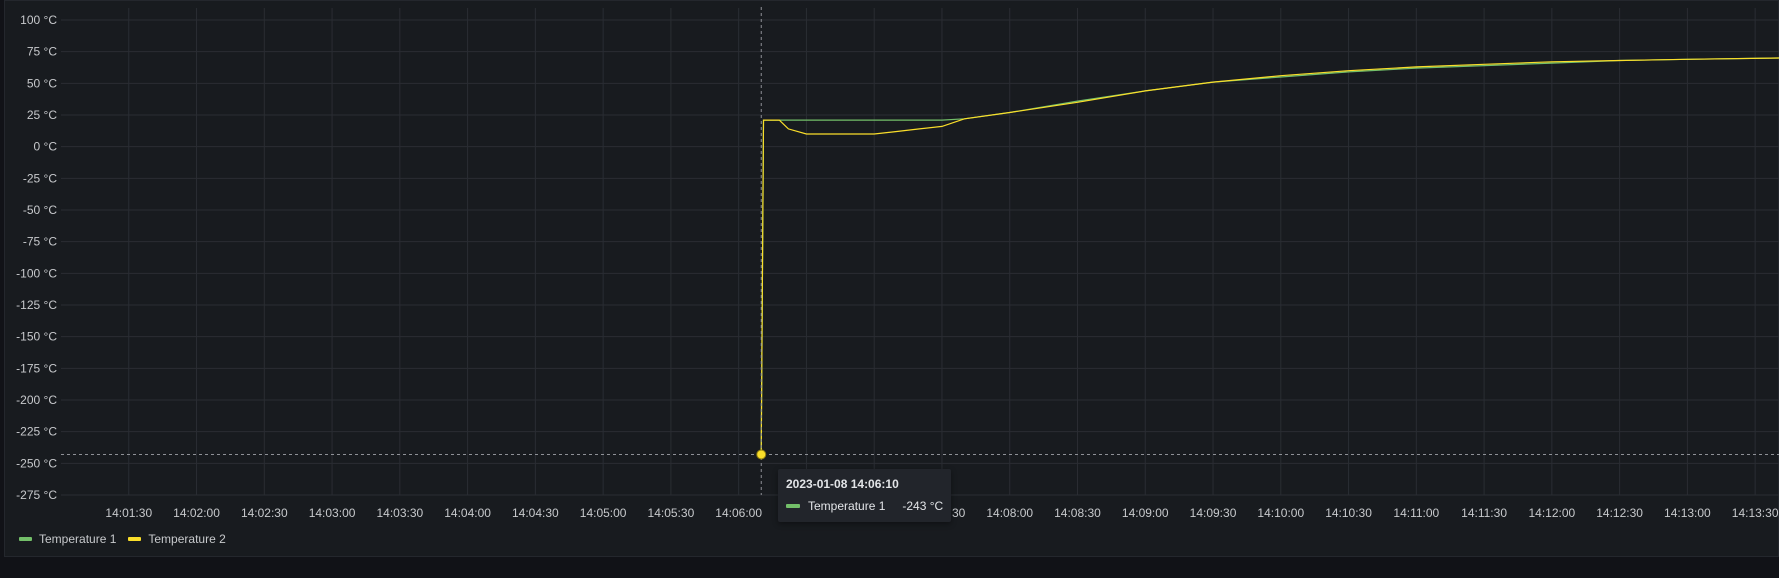  Describe the element at coordinates (1551, 513) in the screenshot. I see `x-tick-label: 14:12:00` at that location.